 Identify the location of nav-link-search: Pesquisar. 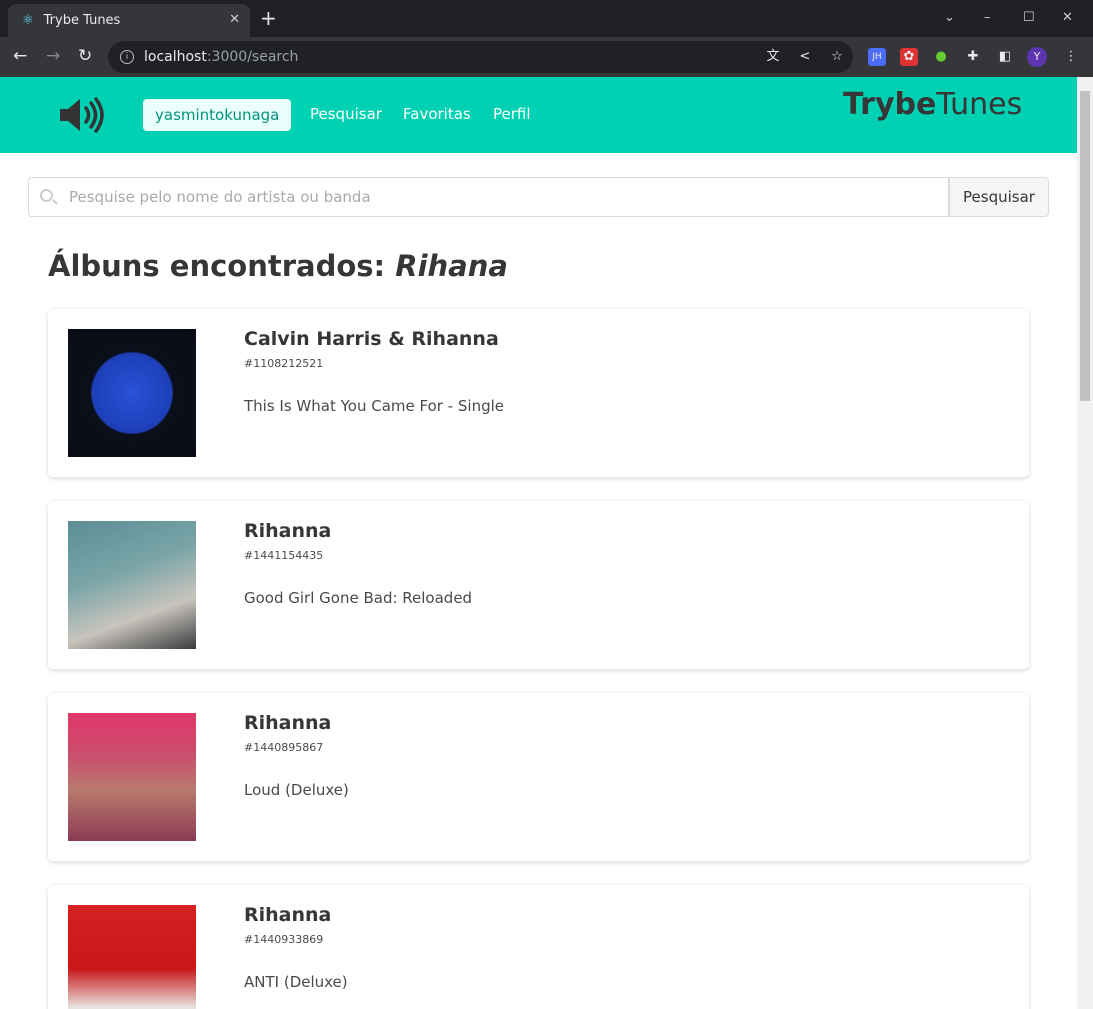
(346, 114).